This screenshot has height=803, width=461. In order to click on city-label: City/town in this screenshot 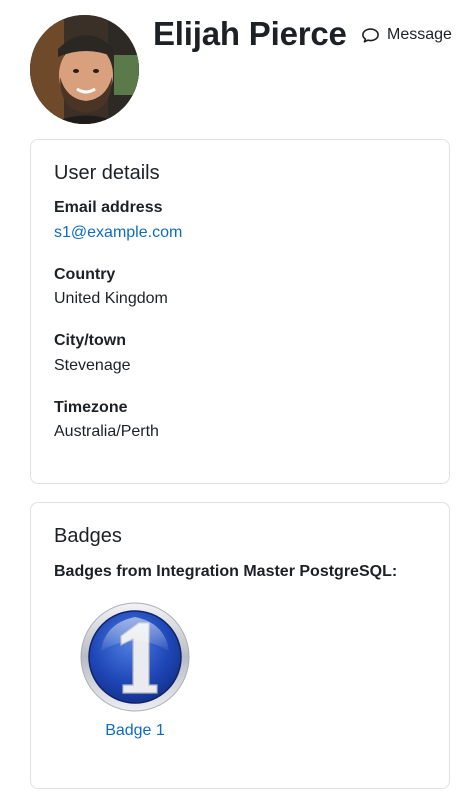, I will do `click(90, 340)`.